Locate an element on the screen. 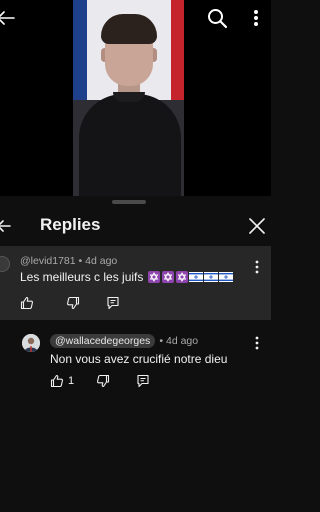  comment-actions is located at coordinates (70, 303).